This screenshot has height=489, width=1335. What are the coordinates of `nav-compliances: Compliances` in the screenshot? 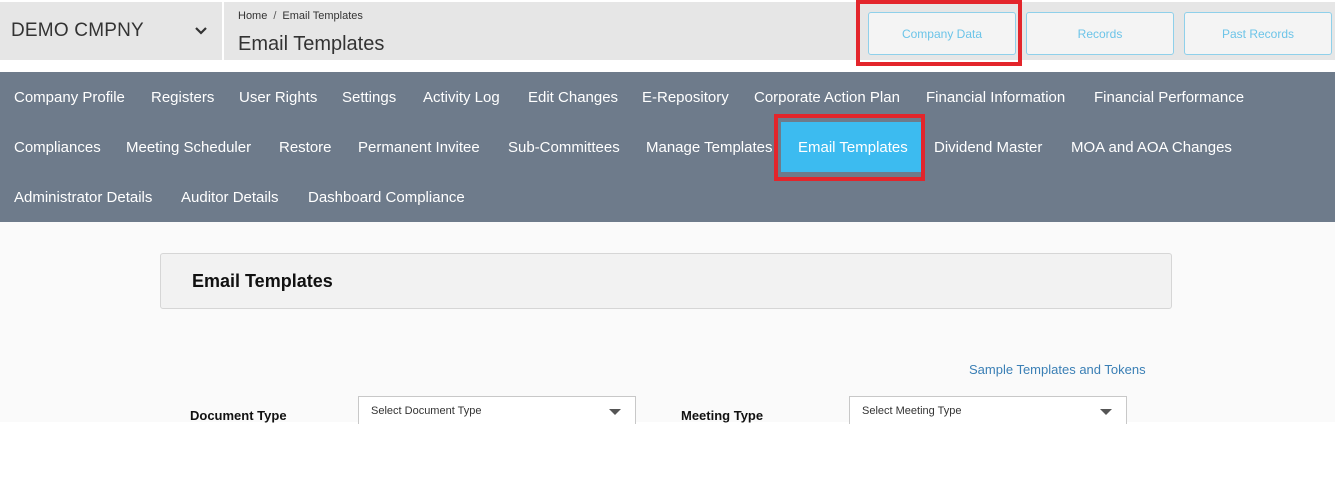 It's located at (57, 147).